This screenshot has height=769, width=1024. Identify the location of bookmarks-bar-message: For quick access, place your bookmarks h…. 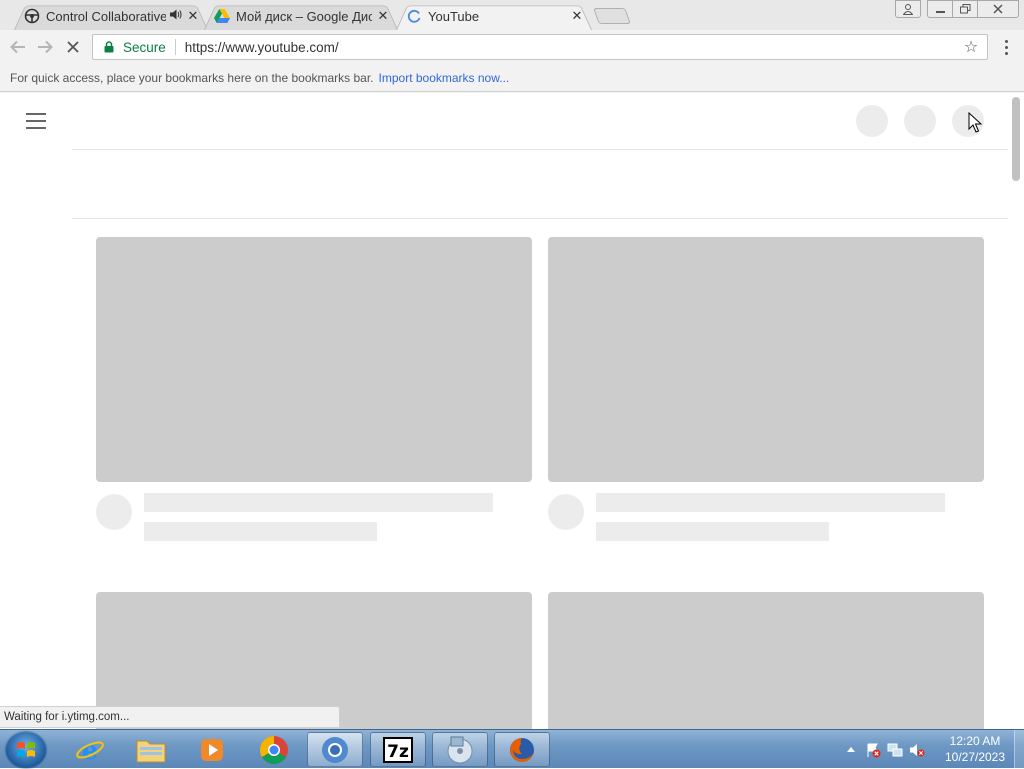
(192, 77).